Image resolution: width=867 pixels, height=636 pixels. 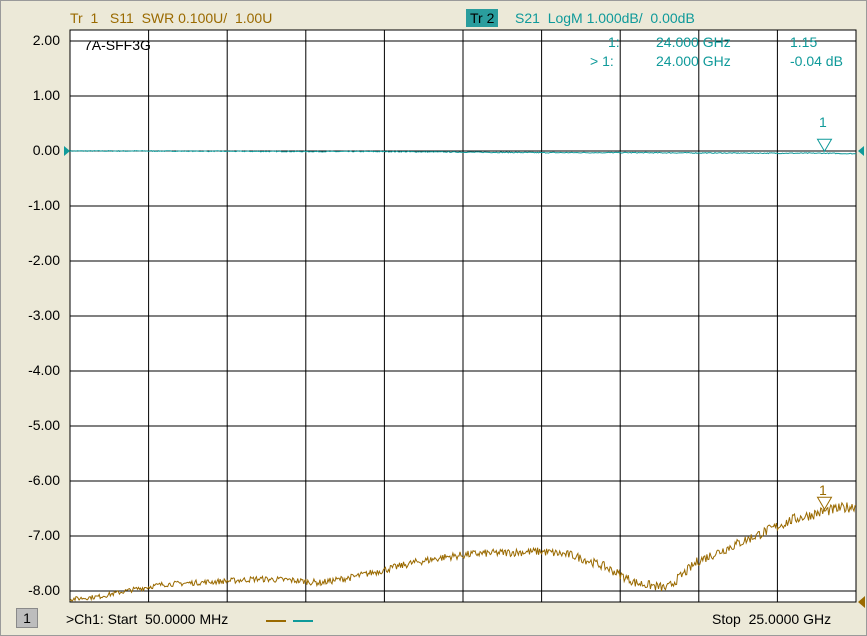 What do you see at coordinates (44, 370) in the screenshot?
I see `y-tick-label: -4.00` at bounding box center [44, 370].